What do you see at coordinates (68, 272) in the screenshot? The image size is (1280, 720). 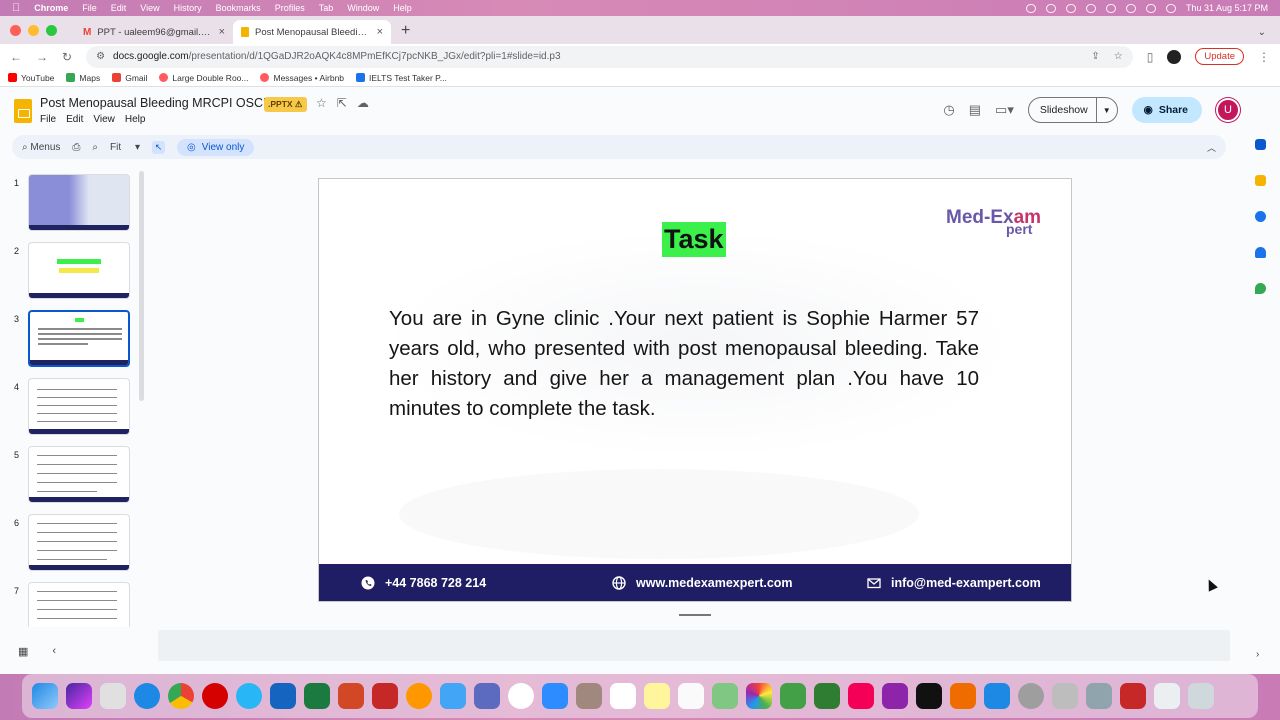 I see `slide-thumbnail: 2` at bounding box center [68, 272].